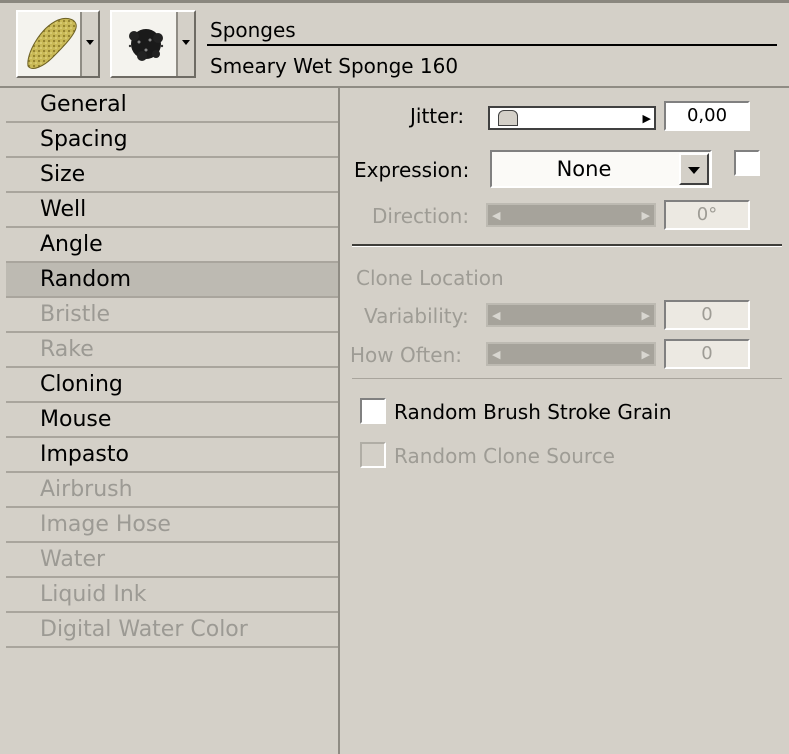 The width and height of the screenshot is (789, 754). Describe the element at coordinates (172, 210) in the screenshot. I see `category-item-well: Well` at that location.